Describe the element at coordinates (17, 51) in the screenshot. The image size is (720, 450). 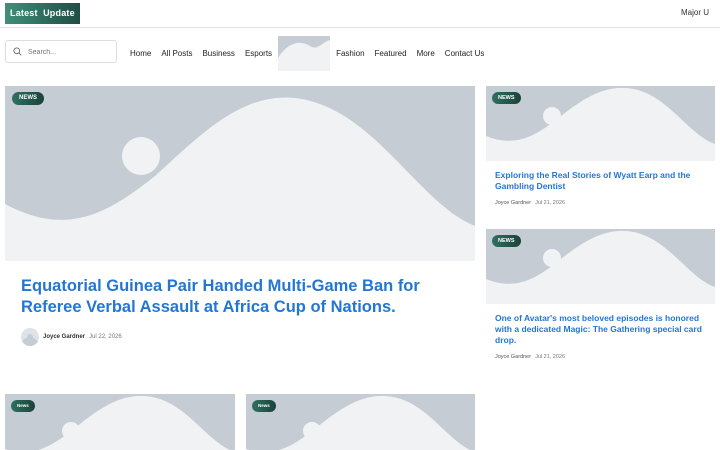
I see `search-icon` at that location.